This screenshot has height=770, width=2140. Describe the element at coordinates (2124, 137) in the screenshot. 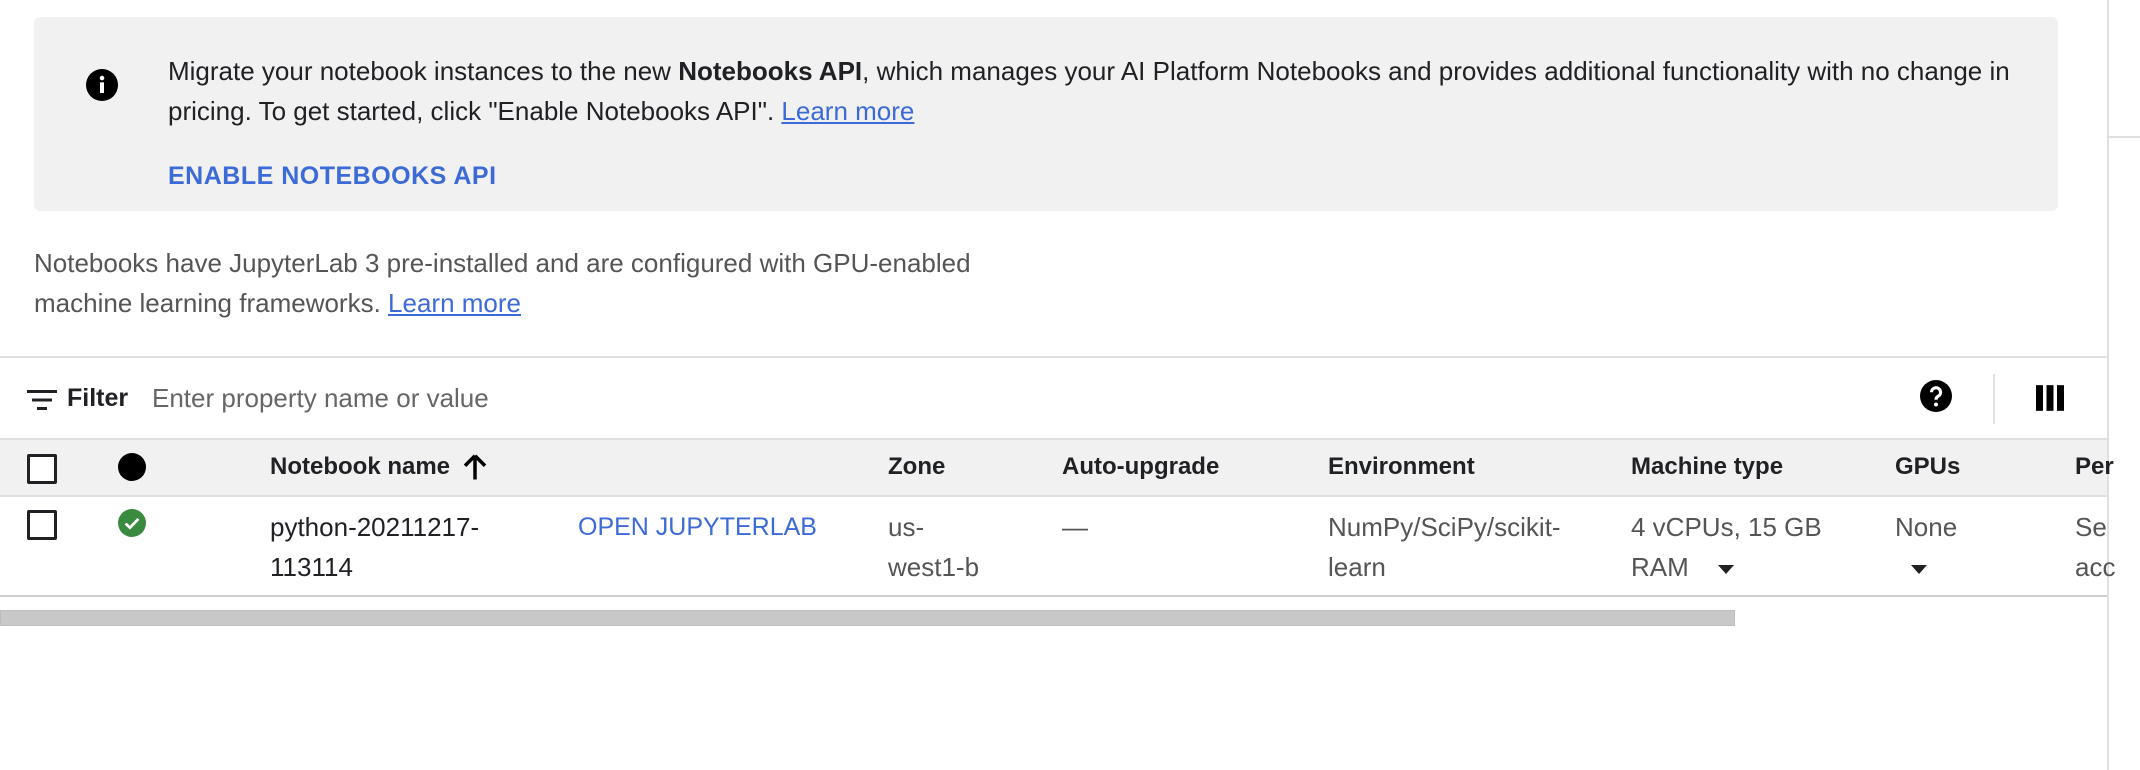

I see `panel-divider-tick` at that location.